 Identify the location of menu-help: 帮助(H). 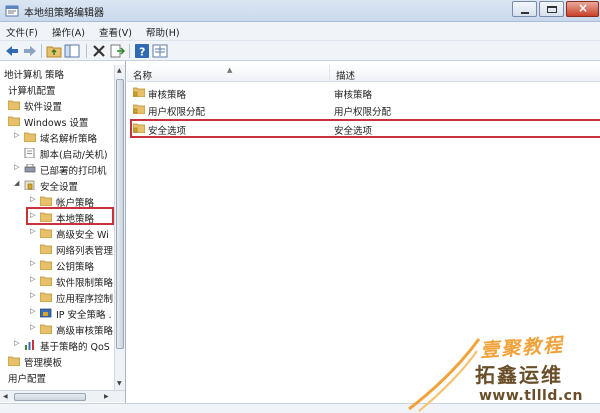
(163, 32).